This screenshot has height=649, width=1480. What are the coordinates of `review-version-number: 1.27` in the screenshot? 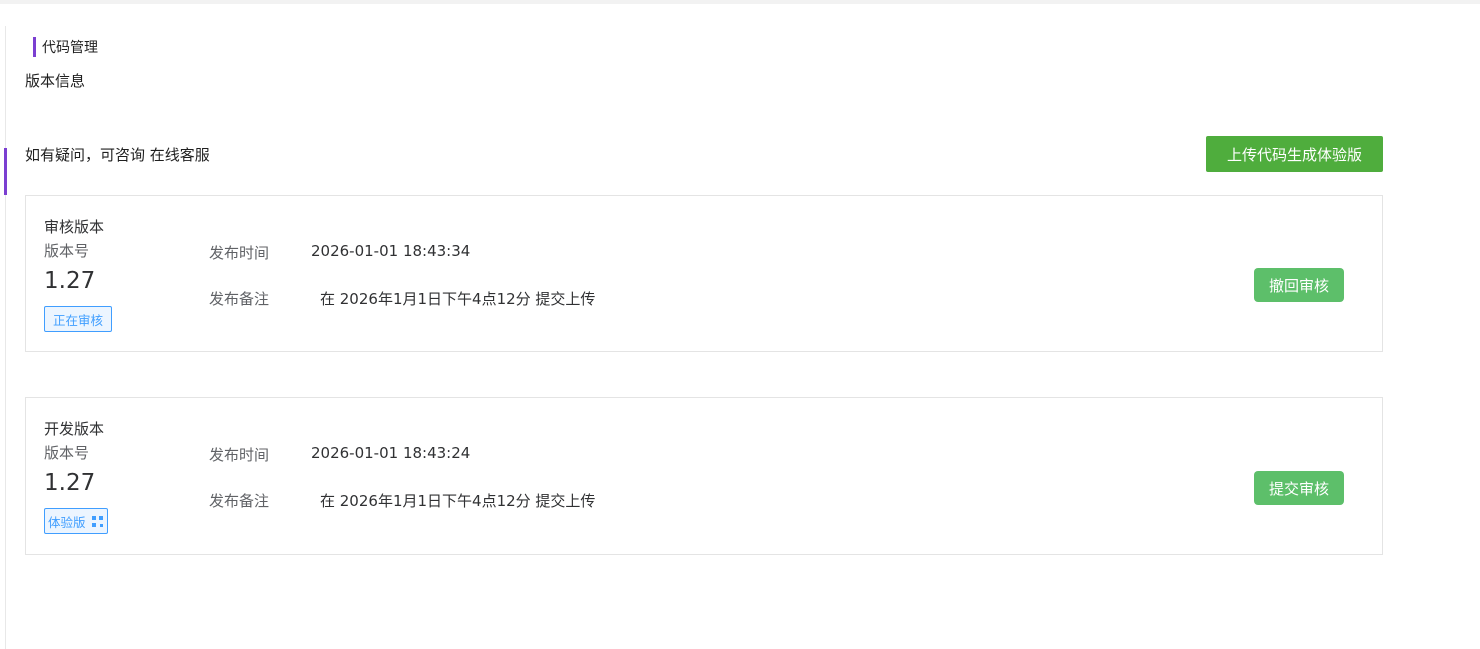 It's located at (70, 281).